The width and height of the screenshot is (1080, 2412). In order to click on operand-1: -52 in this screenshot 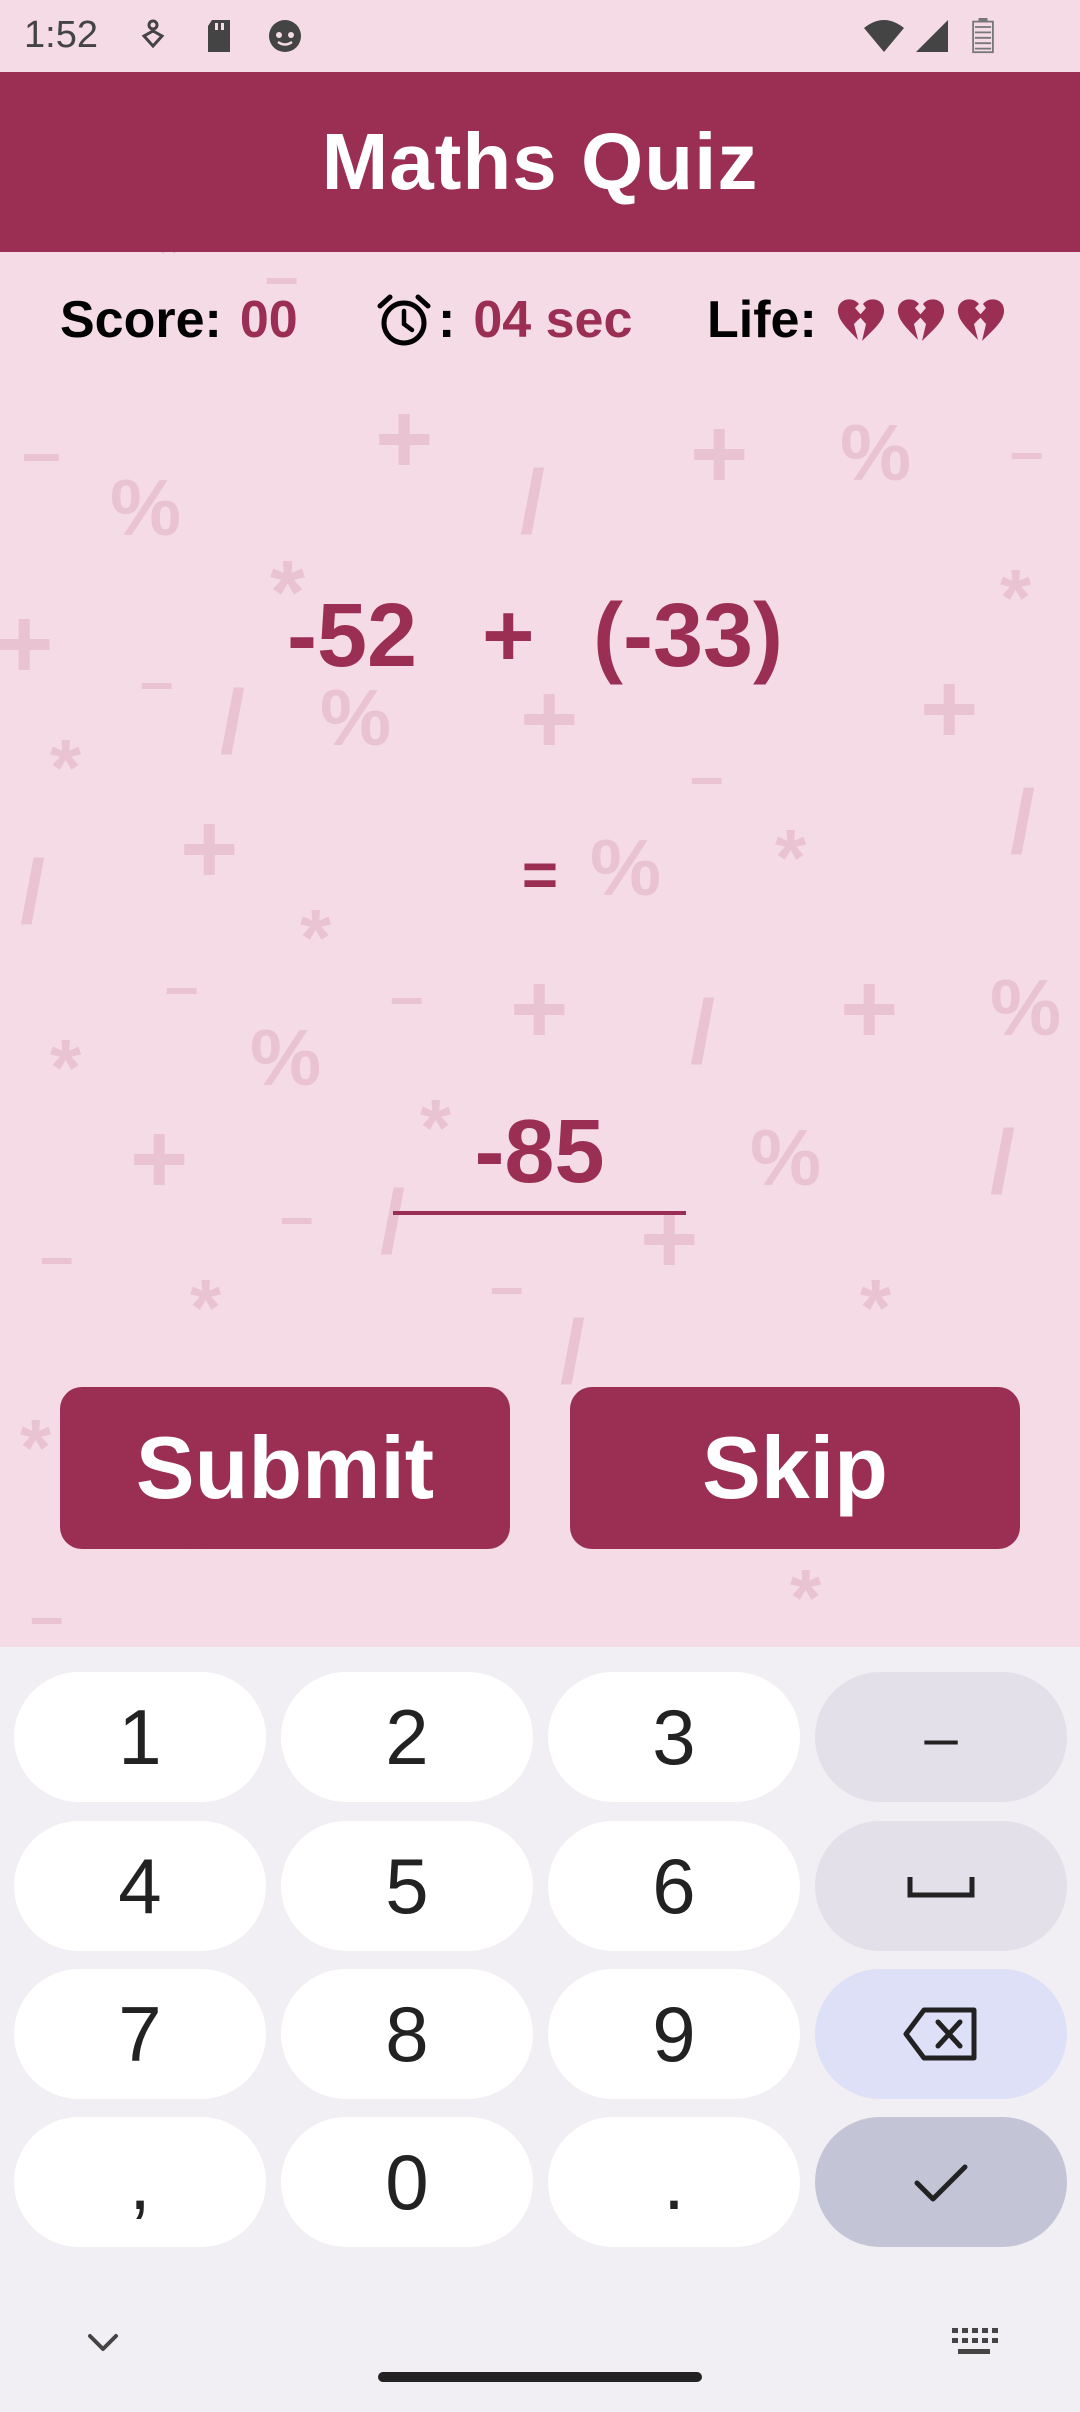, I will do `click(352, 636)`.